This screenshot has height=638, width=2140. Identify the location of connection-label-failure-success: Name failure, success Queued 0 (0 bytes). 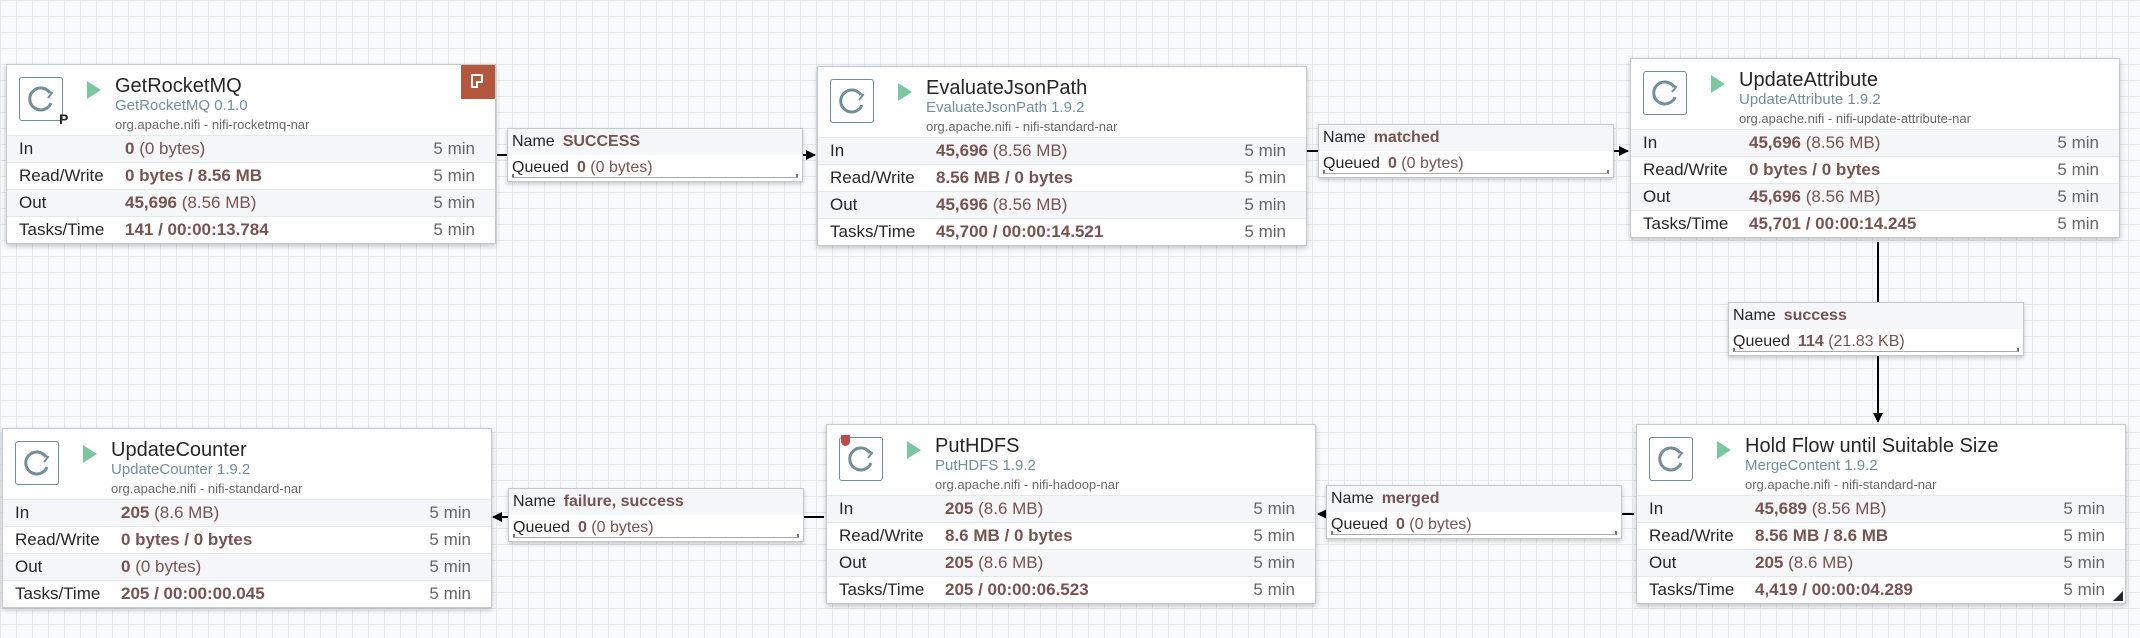
(656, 515).